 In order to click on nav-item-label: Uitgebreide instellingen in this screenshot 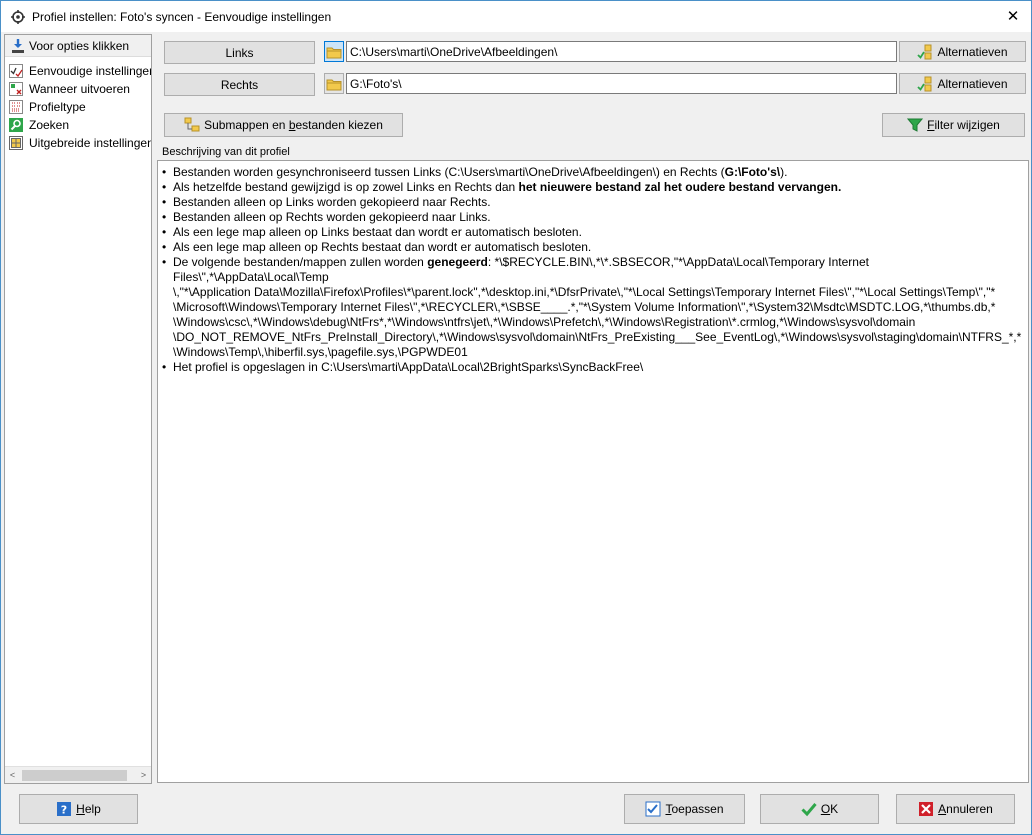, I will do `click(90, 143)`.